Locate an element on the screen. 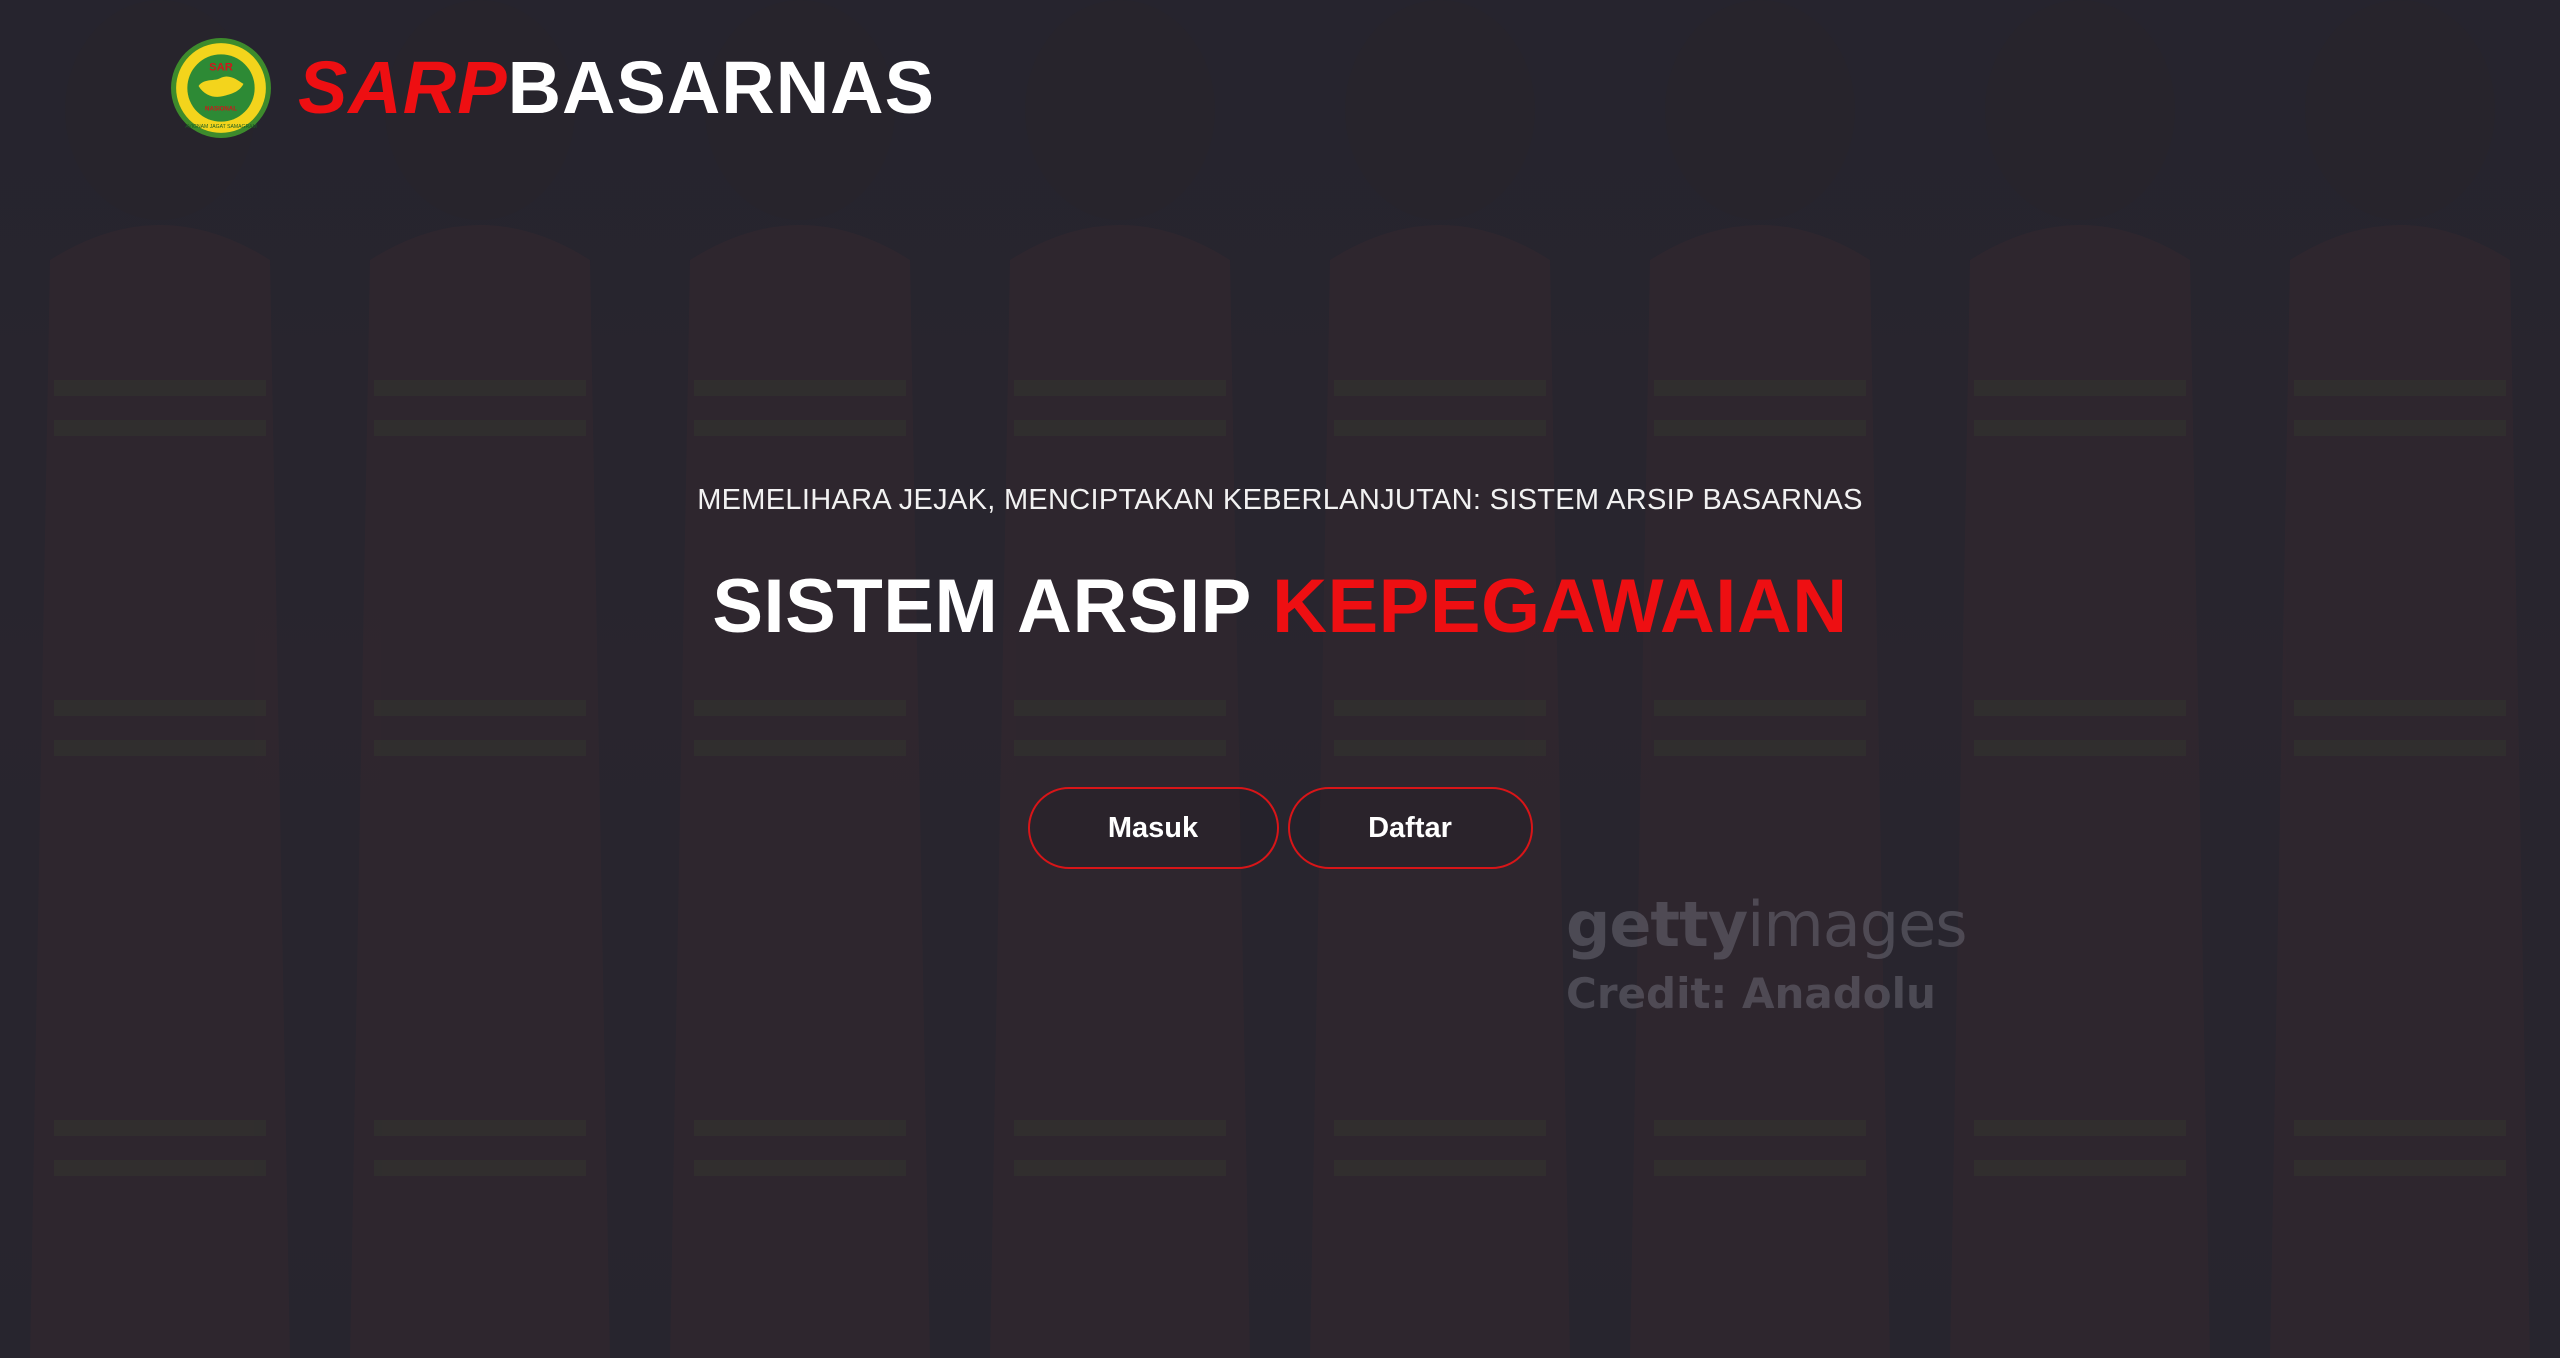 The width and height of the screenshot is (2560, 1358). getty-watermark: gettyimages Credit: Anadolu is located at coordinates (1767, 953).